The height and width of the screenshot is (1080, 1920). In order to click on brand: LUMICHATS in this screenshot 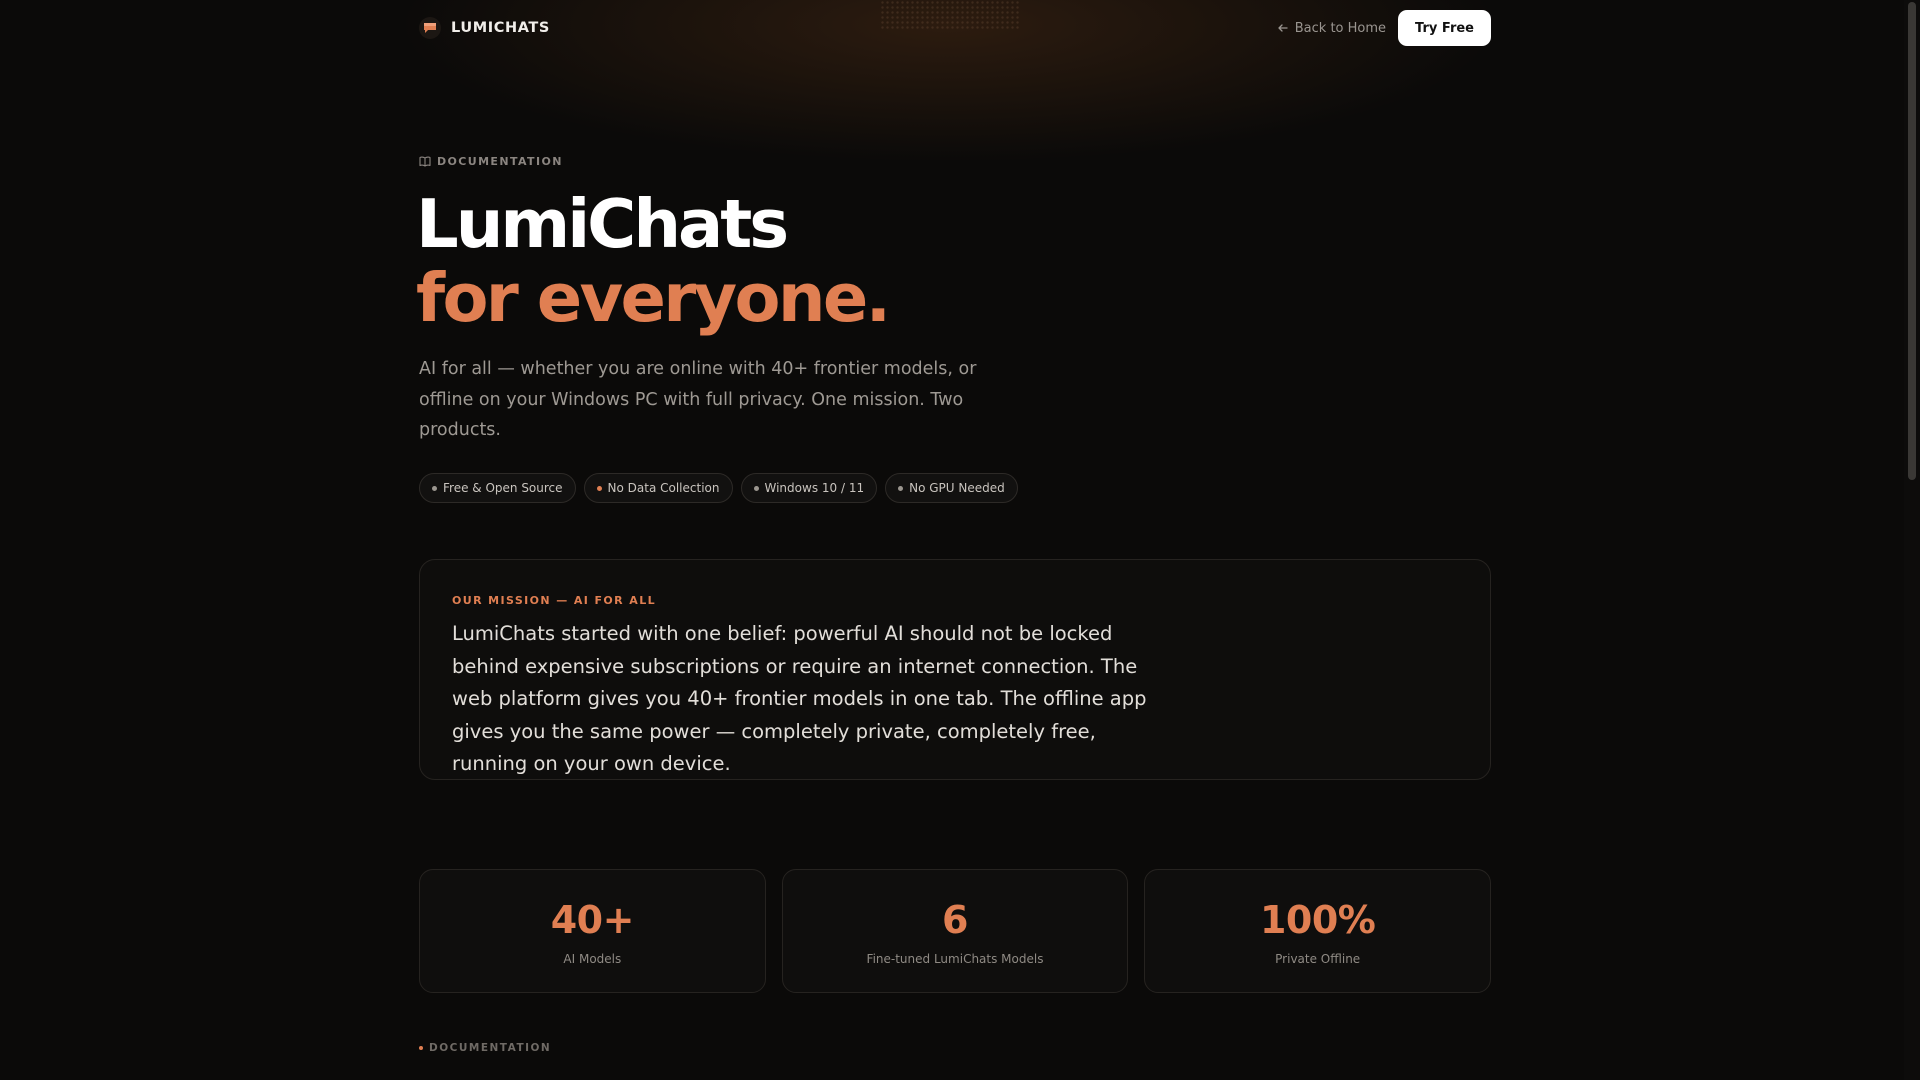, I will do `click(484, 28)`.